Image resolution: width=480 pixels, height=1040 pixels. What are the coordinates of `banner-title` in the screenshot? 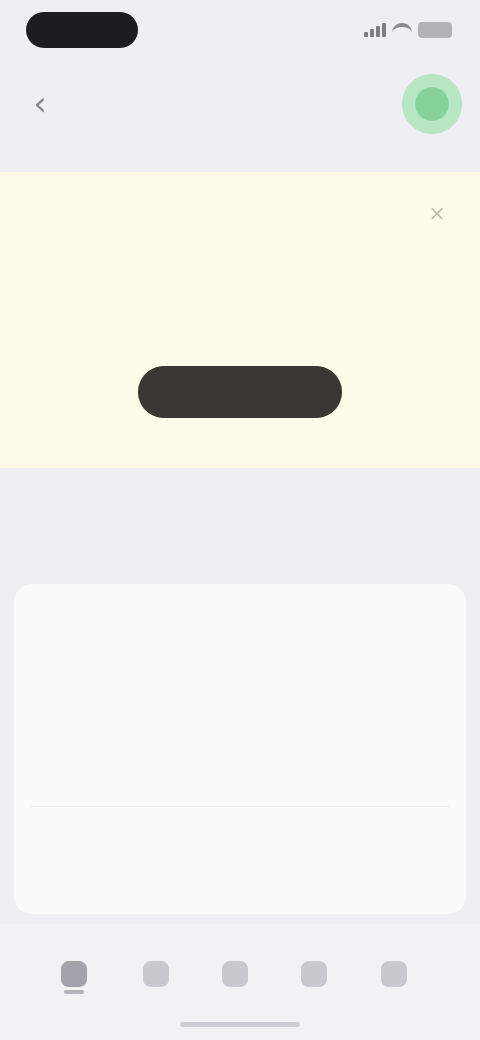 It's located at (240, 261).